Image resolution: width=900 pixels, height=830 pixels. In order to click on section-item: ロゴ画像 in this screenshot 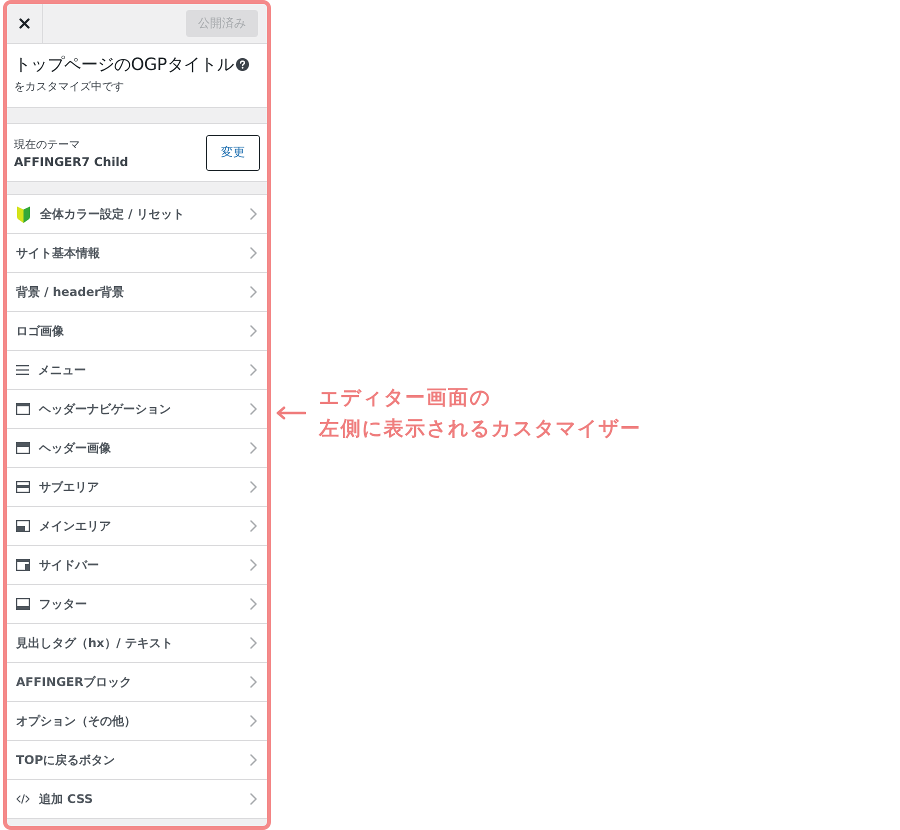, I will do `click(137, 331)`.